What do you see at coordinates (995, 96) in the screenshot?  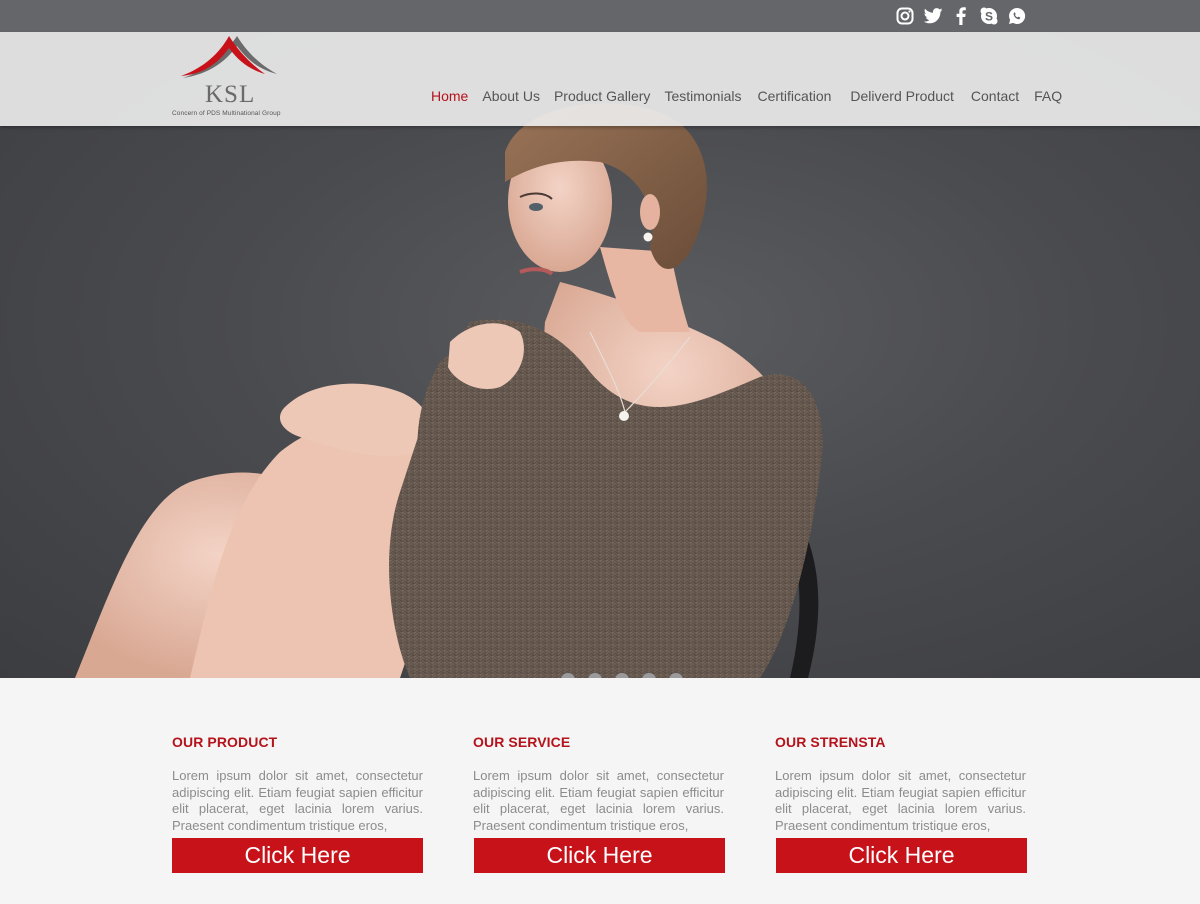 I see `nav-contact: Contact` at bounding box center [995, 96].